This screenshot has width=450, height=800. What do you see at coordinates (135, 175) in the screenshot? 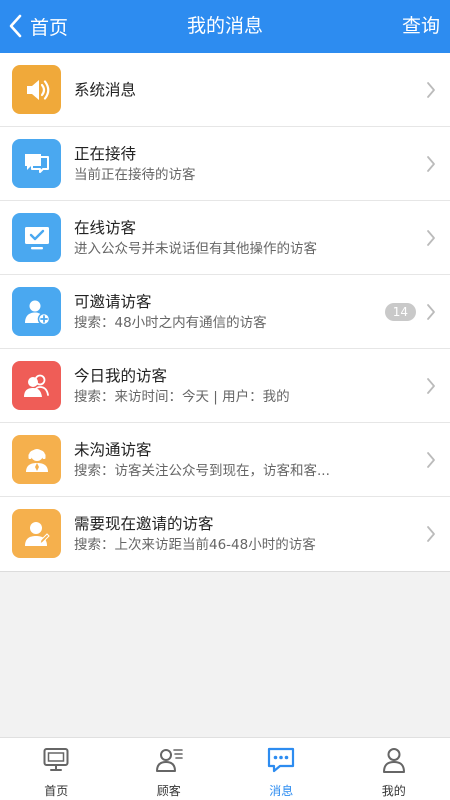
I see `message-subtitle: 当前正在接待的访客` at bounding box center [135, 175].